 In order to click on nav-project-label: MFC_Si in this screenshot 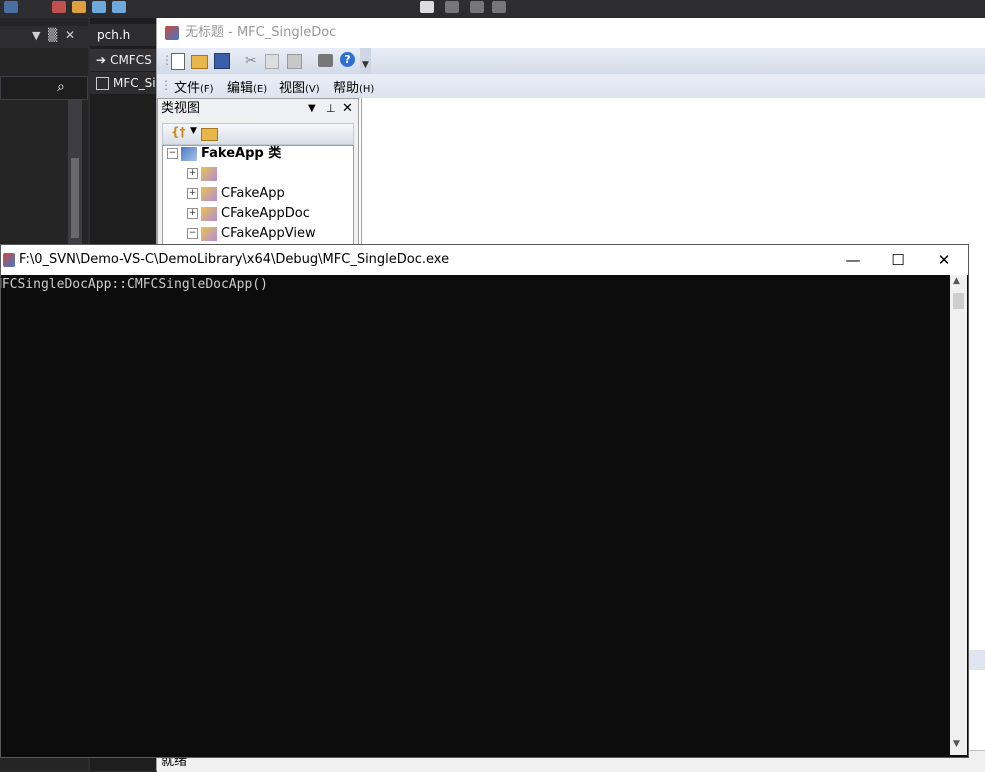, I will do `click(134, 83)`.